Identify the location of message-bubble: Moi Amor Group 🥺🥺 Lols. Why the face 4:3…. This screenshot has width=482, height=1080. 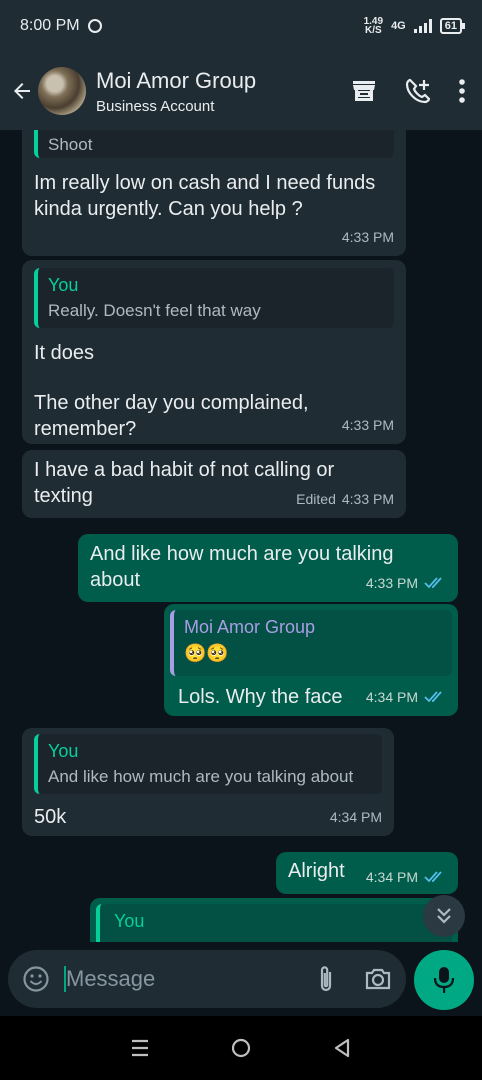
(311, 660).